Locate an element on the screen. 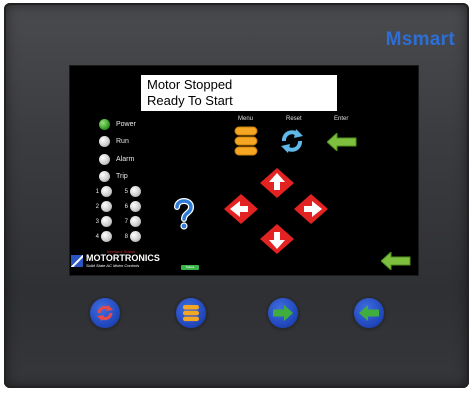 This screenshot has width=473, height=393. menu-stack-icon is located at coordinates (246, 141).